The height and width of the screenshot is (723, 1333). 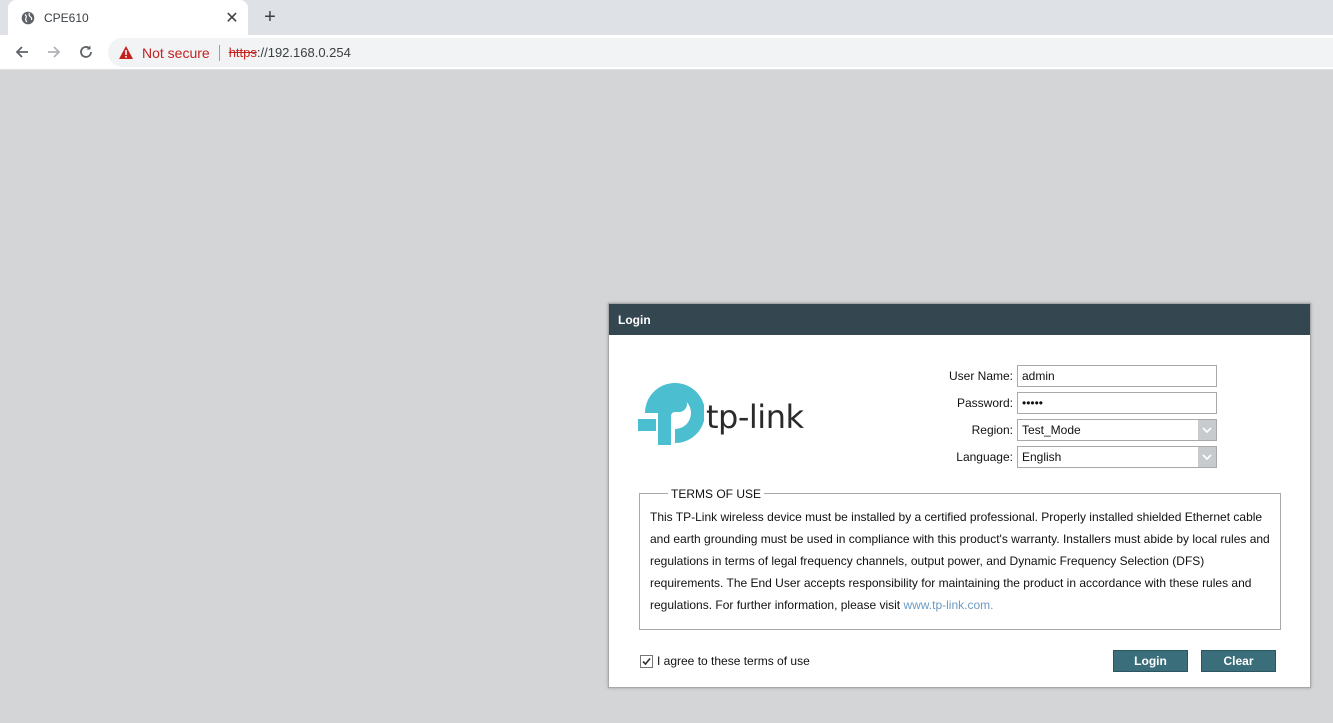 What do you see at coordinates (22, 52) in the screenshot?
I see `back-arrow-icon` at bounding box center [22, 52].